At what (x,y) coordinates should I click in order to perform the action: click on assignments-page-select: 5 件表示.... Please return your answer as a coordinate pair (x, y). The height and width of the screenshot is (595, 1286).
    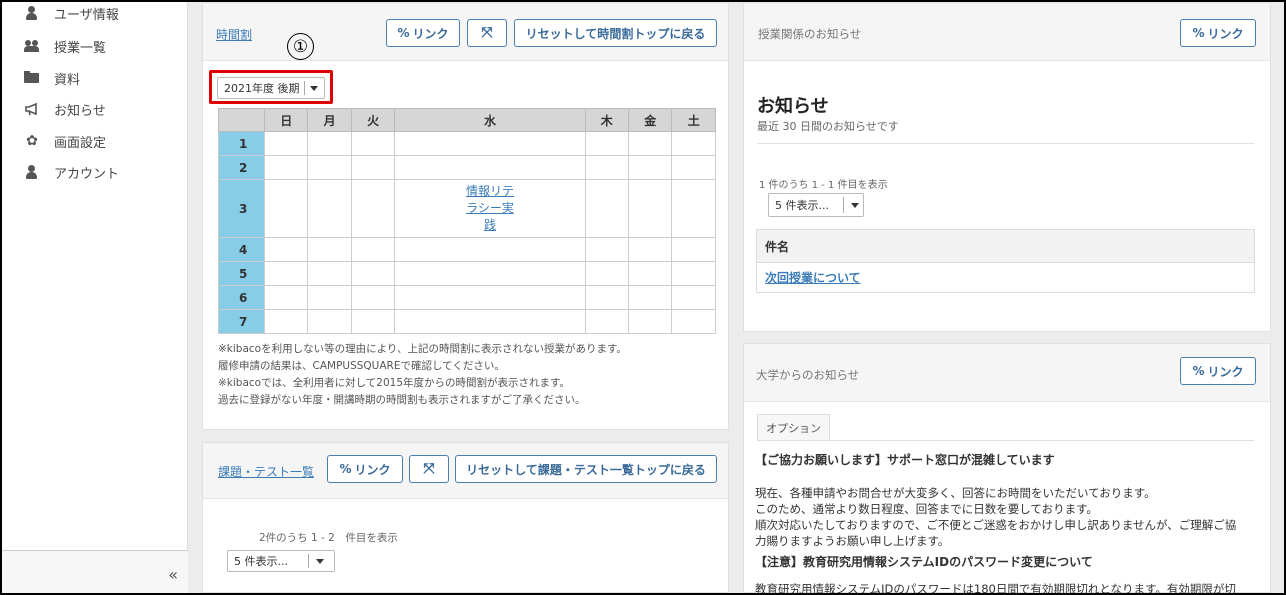
    Looking at the image, I should click on (281, 561).